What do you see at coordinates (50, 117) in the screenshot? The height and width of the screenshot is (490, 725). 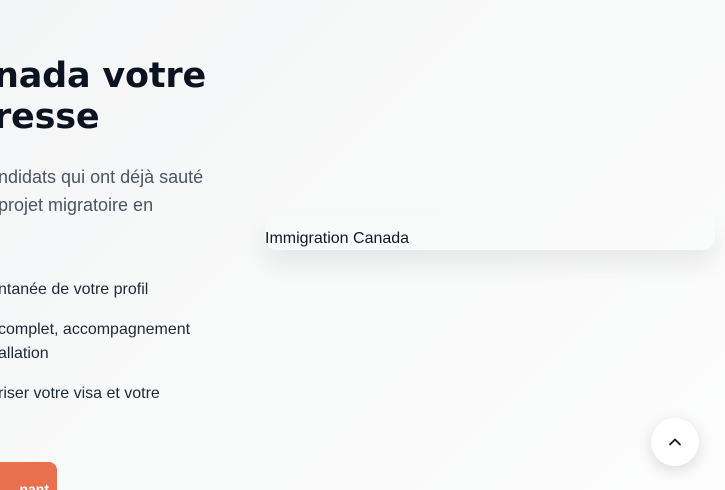 I see `hero-title-line: resse` at bounding box center [50, 117].